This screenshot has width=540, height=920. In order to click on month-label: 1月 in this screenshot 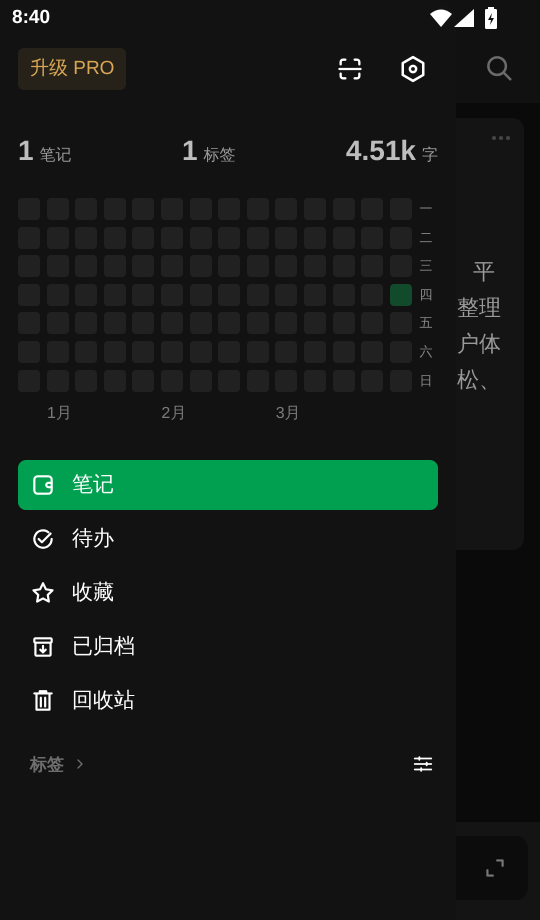, I will do `click(59, 414)`.